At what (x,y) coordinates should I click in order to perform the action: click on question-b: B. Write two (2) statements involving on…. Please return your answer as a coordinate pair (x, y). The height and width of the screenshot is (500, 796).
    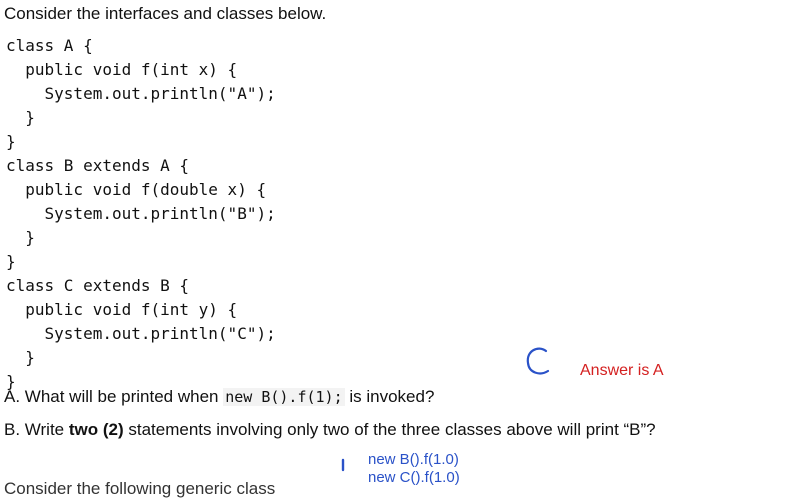
    Looking at the image, I should click on (330, 430).